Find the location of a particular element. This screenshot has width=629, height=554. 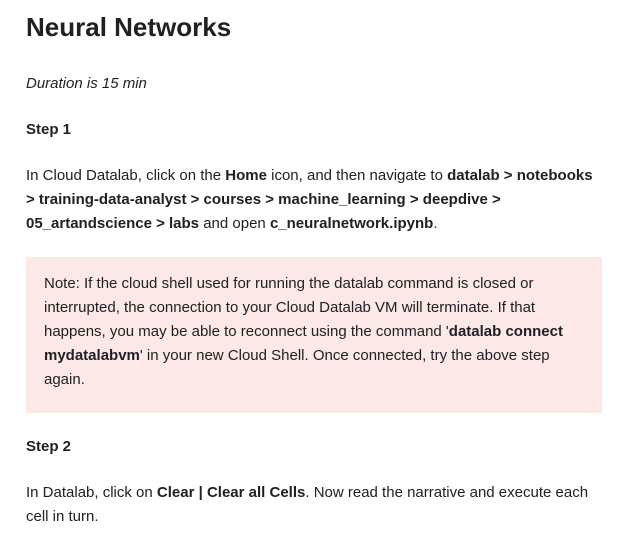

duration-text: Duration is 15 min is located at coordinates (86, 83).